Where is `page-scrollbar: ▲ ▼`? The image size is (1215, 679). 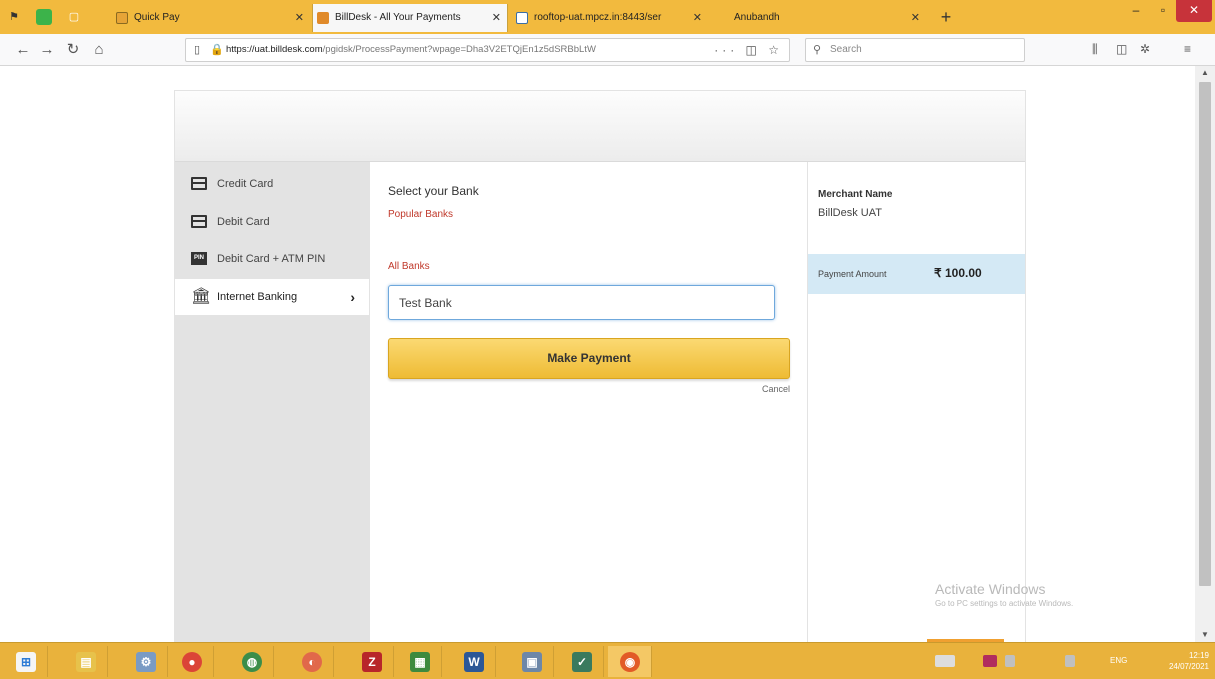
page-scrollbar: ▲ ▼ is located at coordinates (1205, 354).